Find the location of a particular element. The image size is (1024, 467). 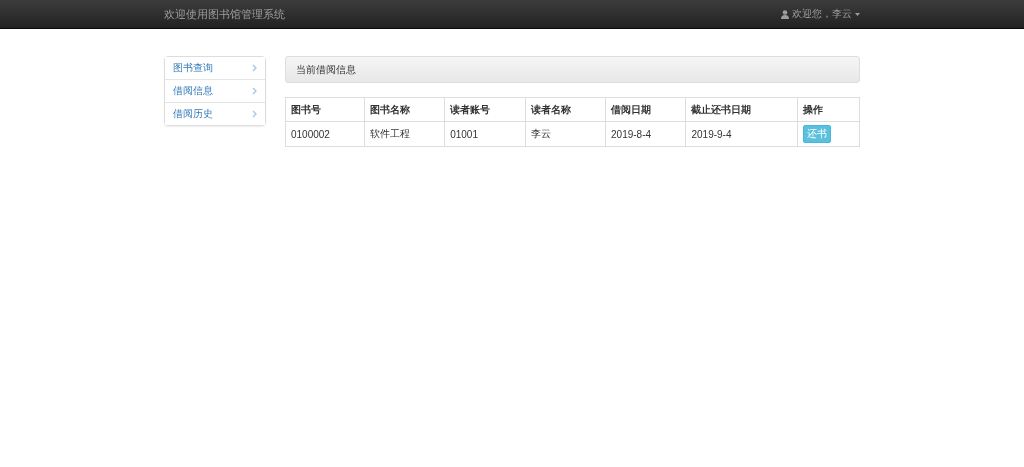

sidebar-item: 借阅历史 is located at coordinates (215, 113).